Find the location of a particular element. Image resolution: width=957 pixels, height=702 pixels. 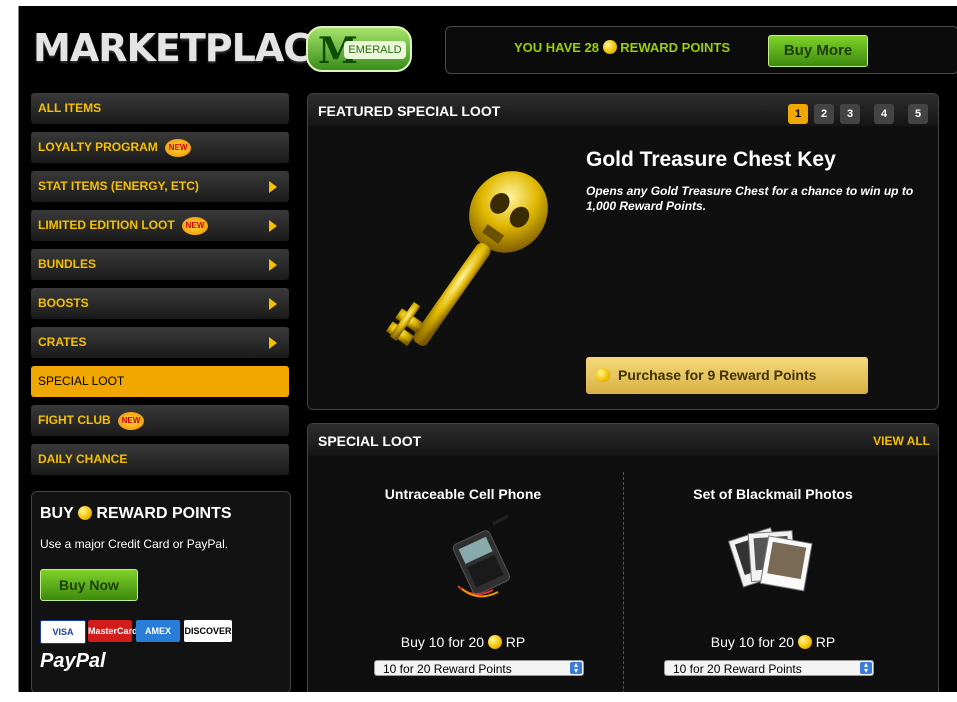

sidebar-item-fight-club: FIGHT CLUB NEW is located at coordinates (160, 420).